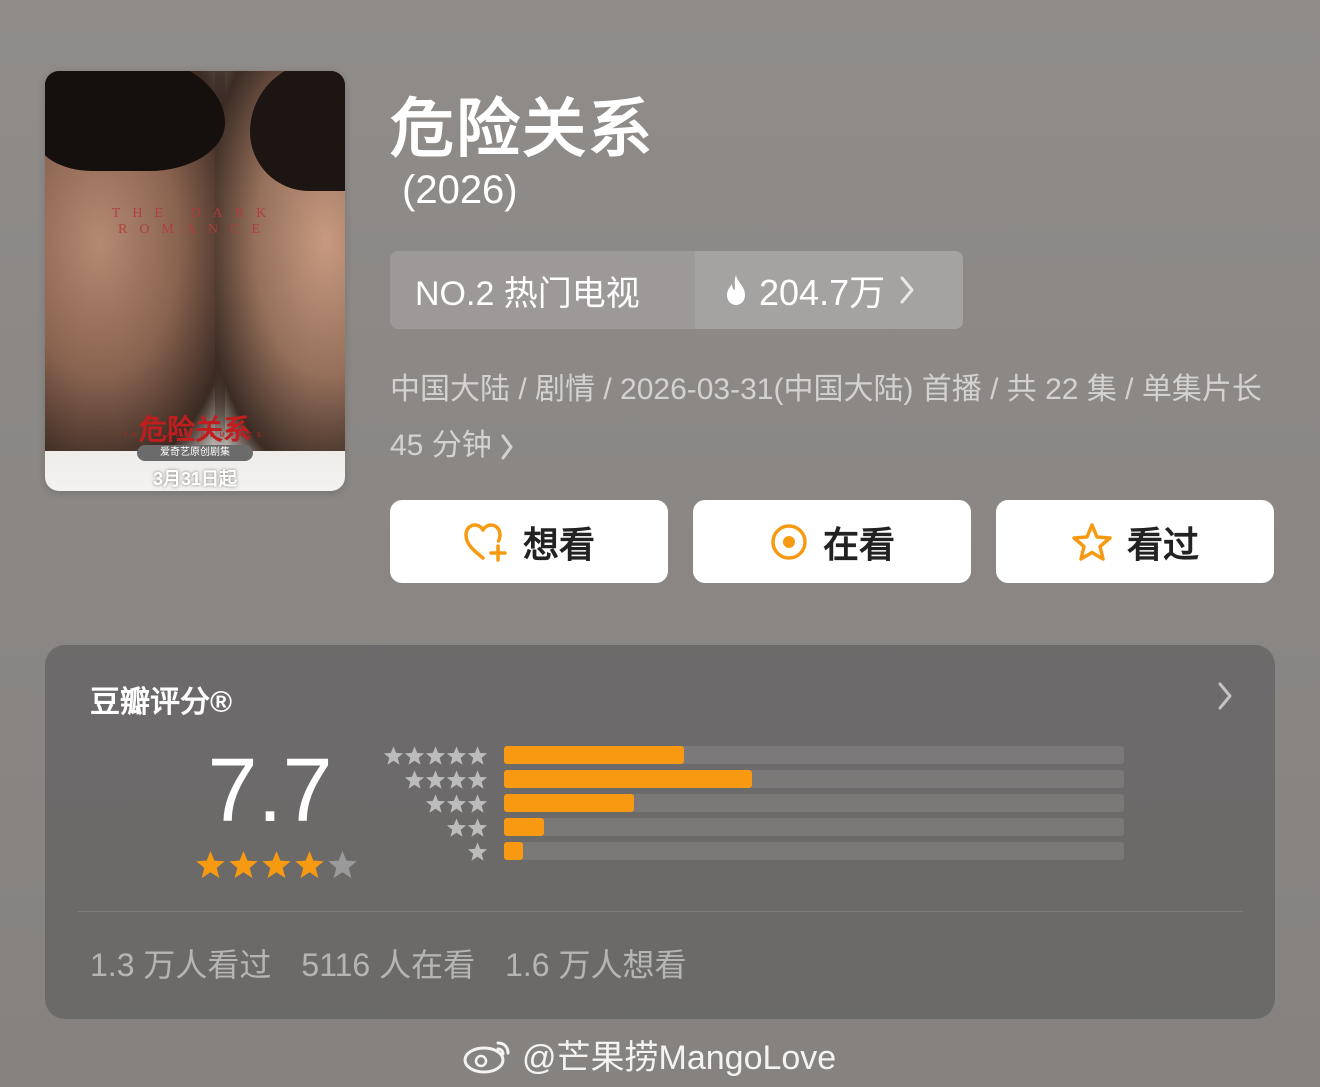  I want to click on watched-count: 1.3 万人看过, so click(180, 963).